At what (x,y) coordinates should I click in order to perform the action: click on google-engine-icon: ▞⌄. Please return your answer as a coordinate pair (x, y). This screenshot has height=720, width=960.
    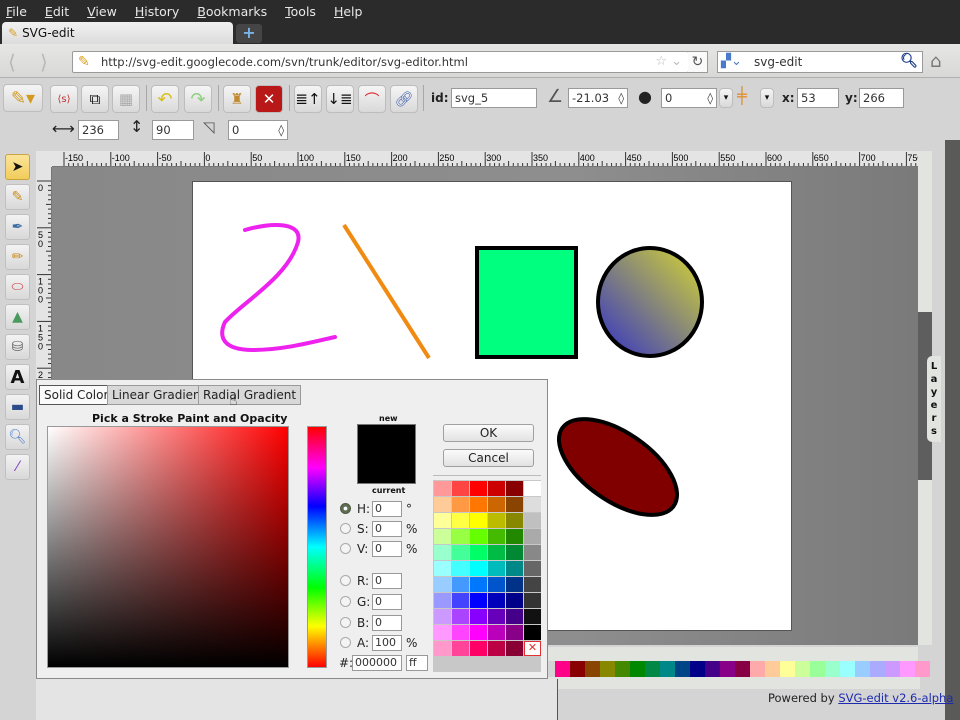
    Looking at the image, I should click on (731, 61).